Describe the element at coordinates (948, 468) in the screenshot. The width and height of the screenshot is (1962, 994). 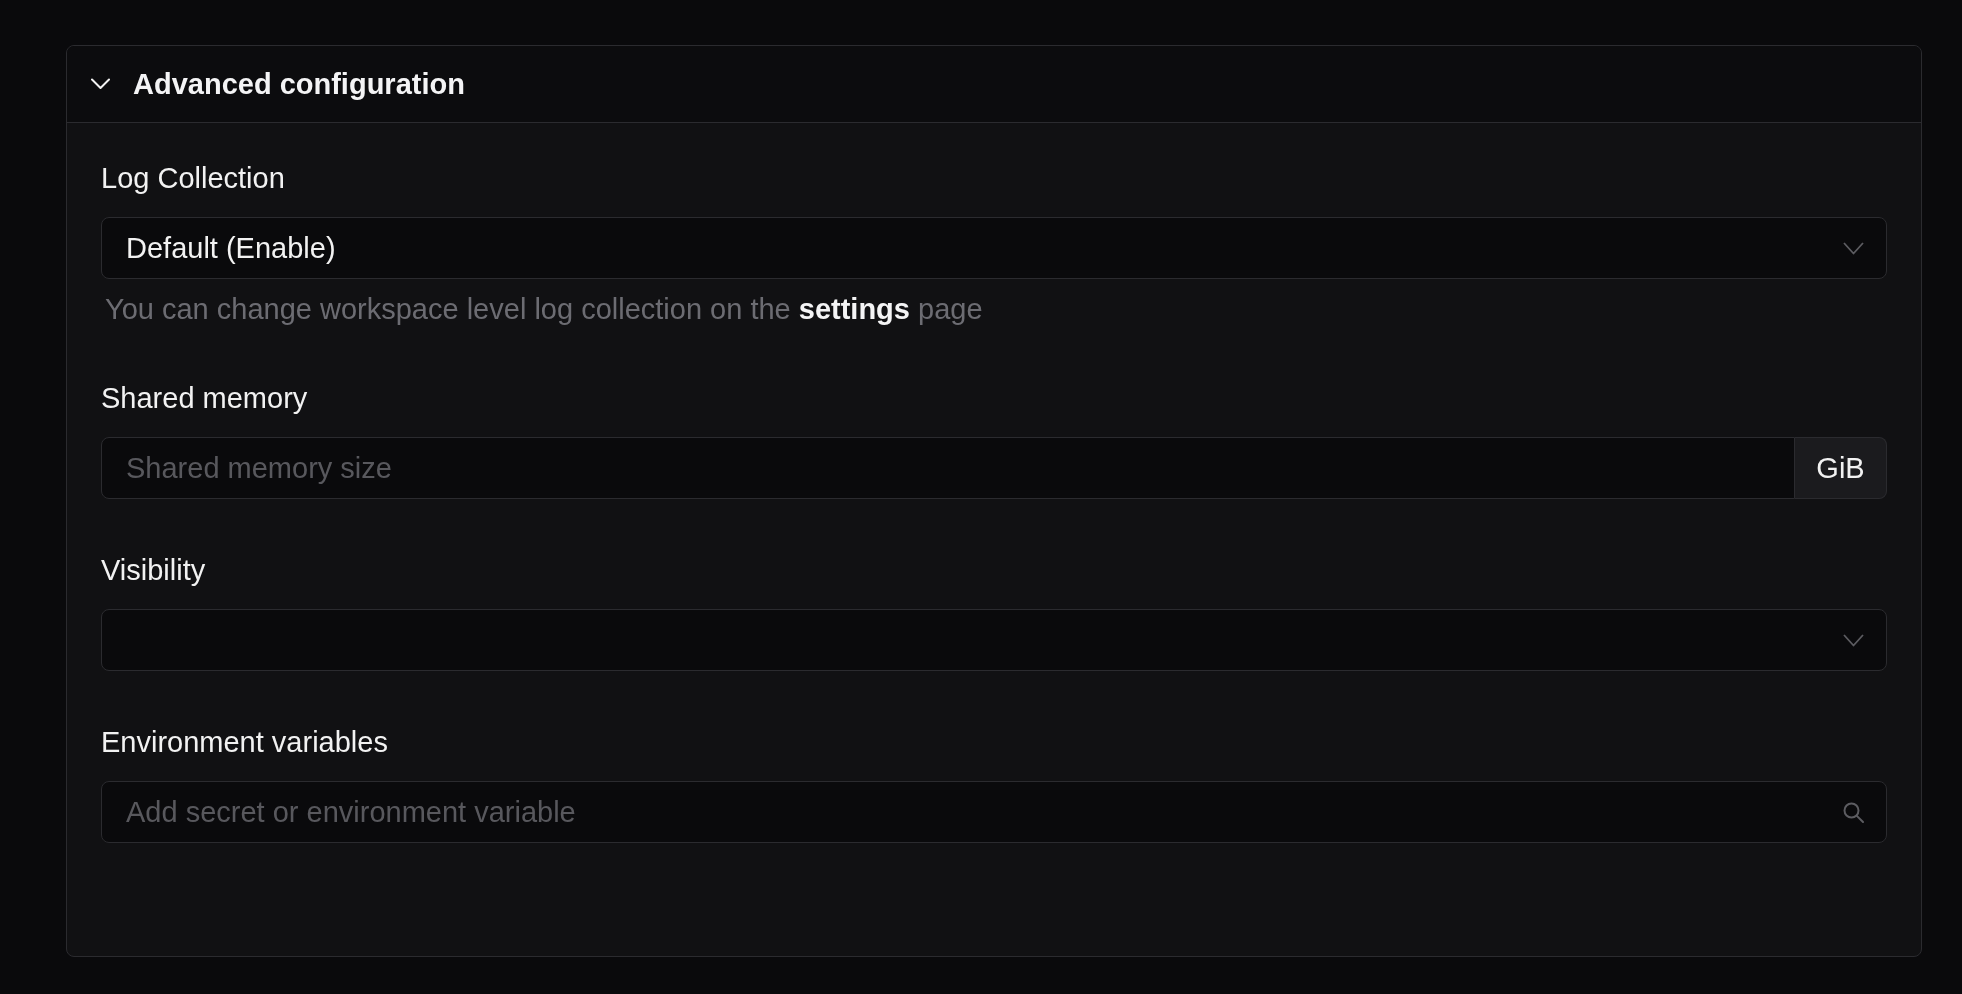
I see `text-input: Shared memory size` at that location.